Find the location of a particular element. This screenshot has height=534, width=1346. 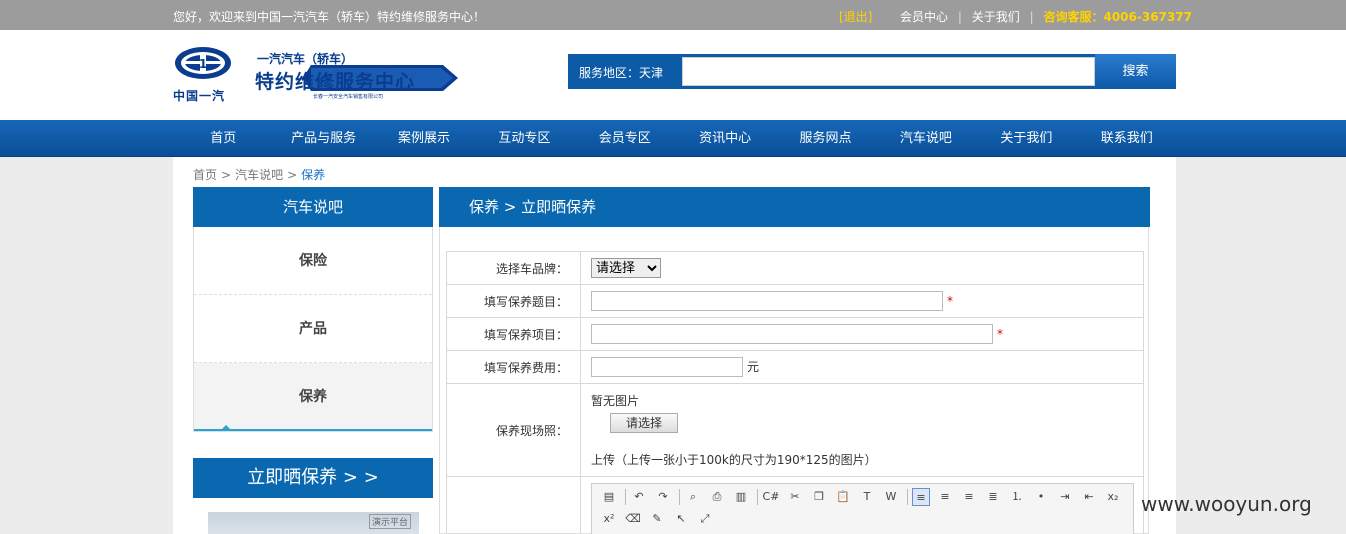

source-icon: ▤ is located at coordinates (609, 497).